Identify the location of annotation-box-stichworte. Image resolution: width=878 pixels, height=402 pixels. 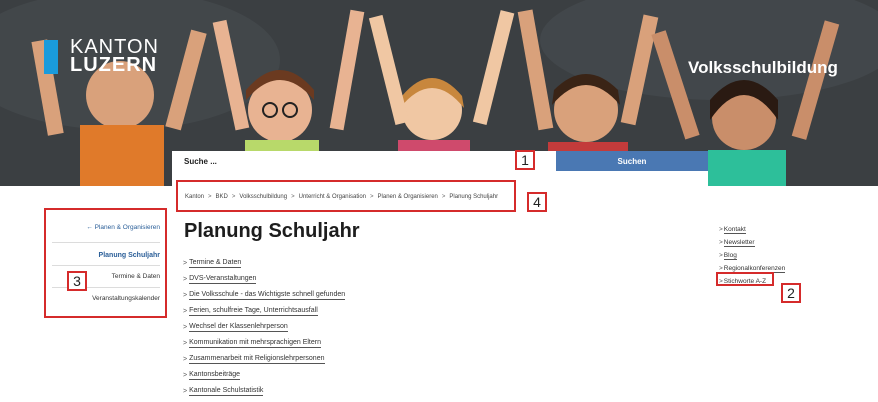
(745, 279).